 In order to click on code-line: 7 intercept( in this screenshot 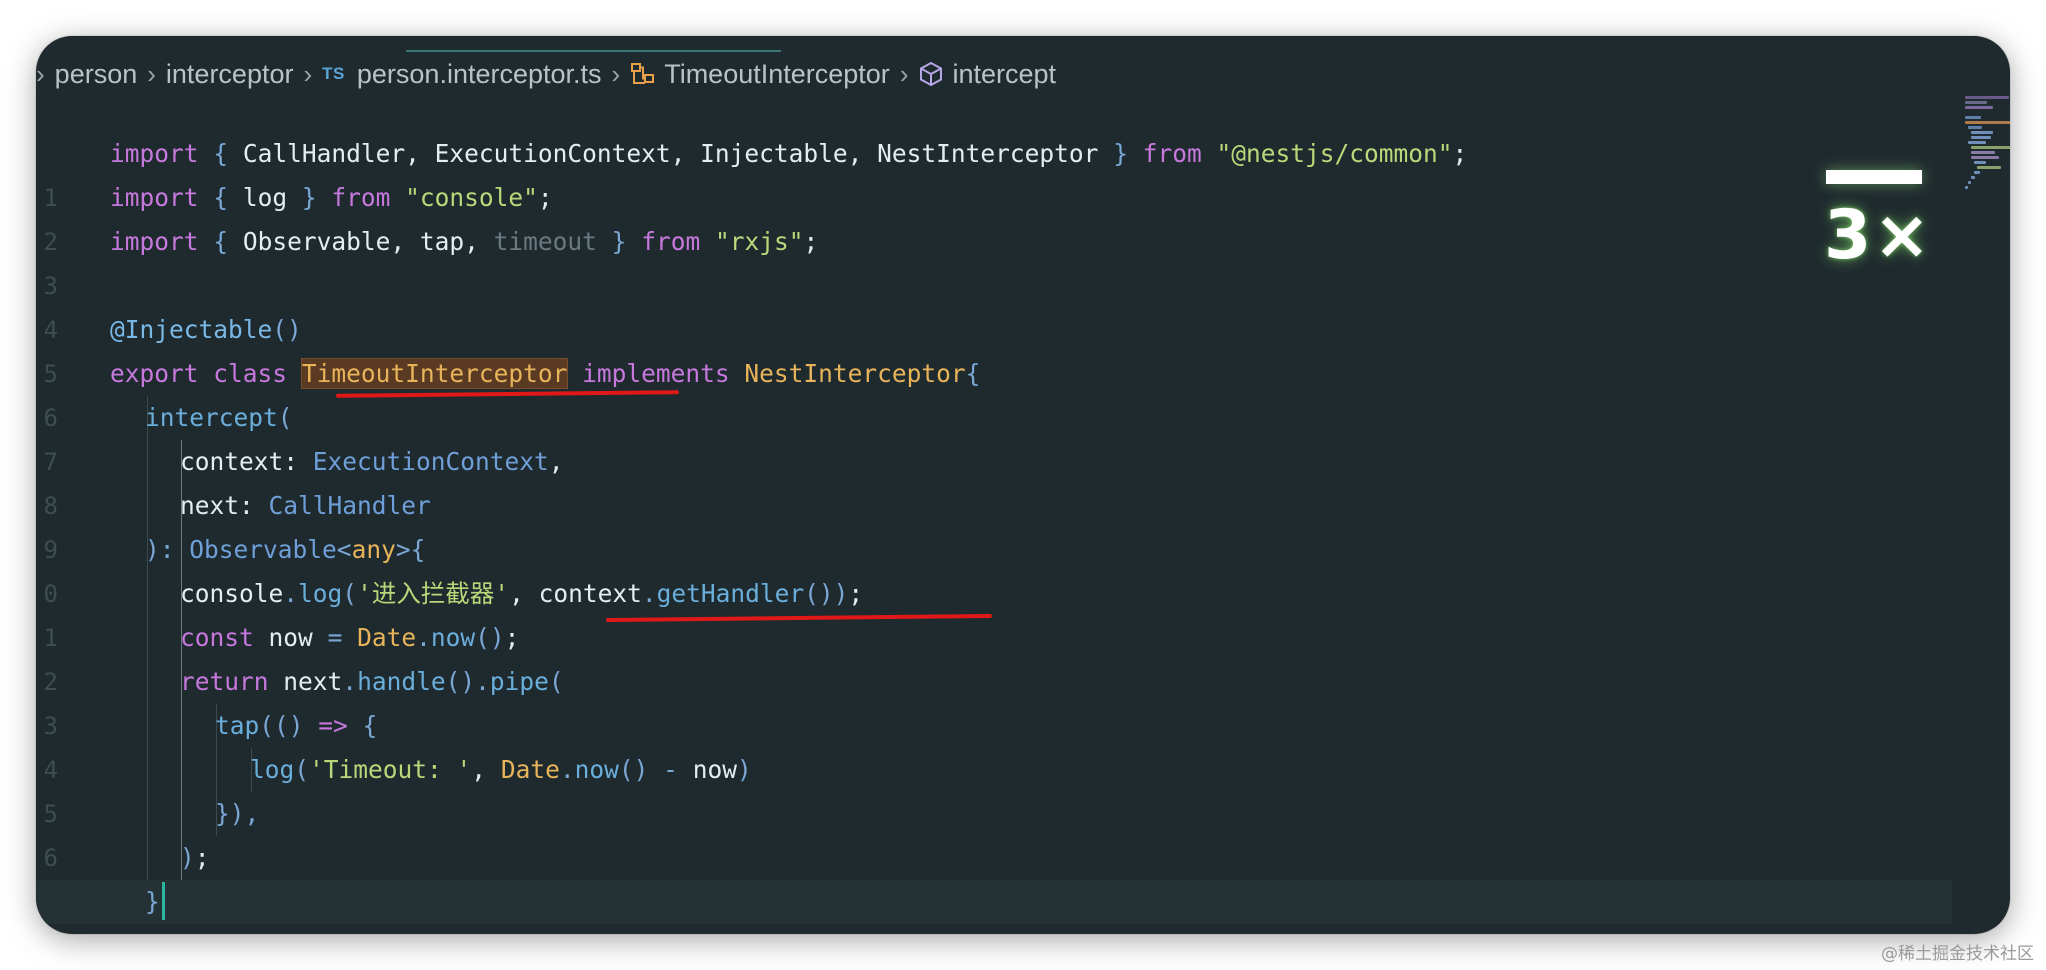, I will do `click(996, 436)`.